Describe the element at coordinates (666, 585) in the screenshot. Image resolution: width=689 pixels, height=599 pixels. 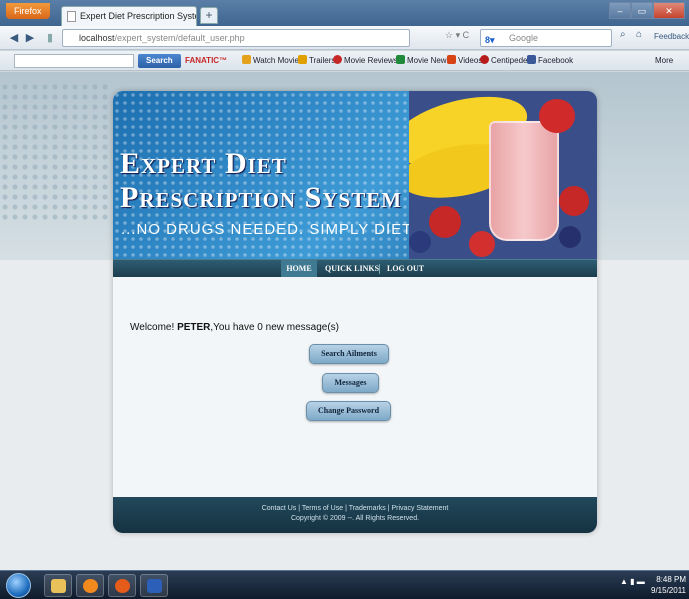
I see `taskbar-clock: 8:48 PM 9/15/2011` at that location.